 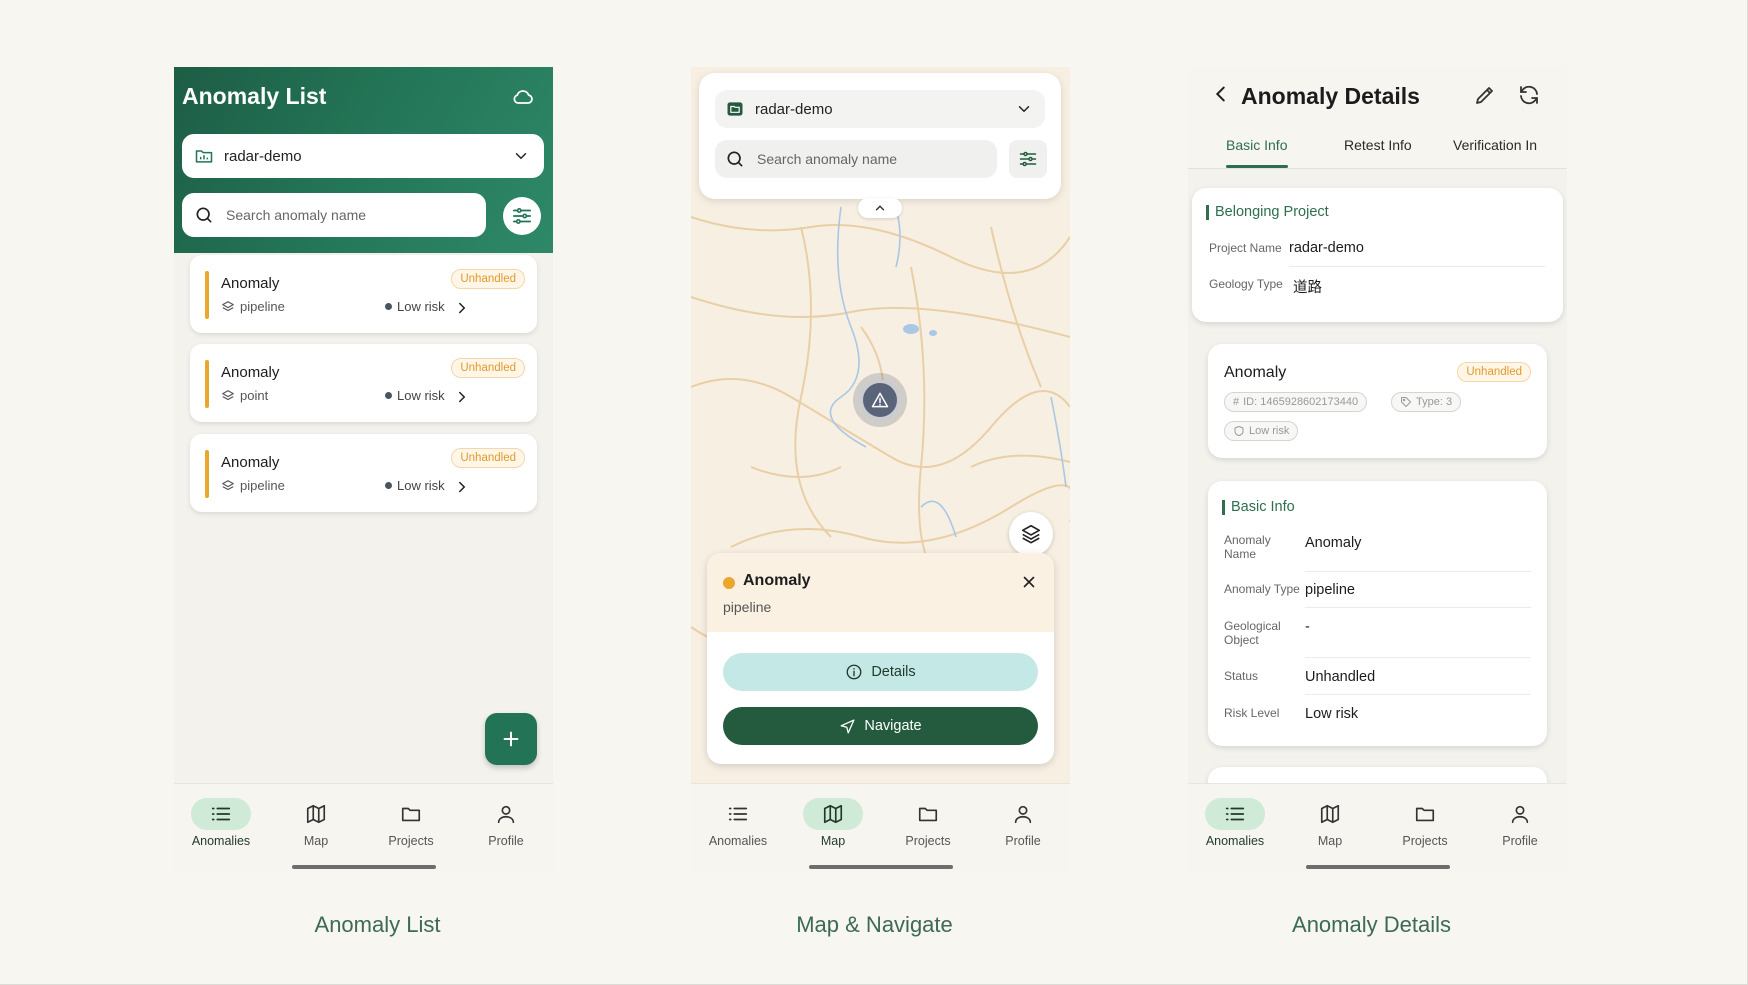 I want to click on edit-pencil-icon, so click(x=1485, y=95).